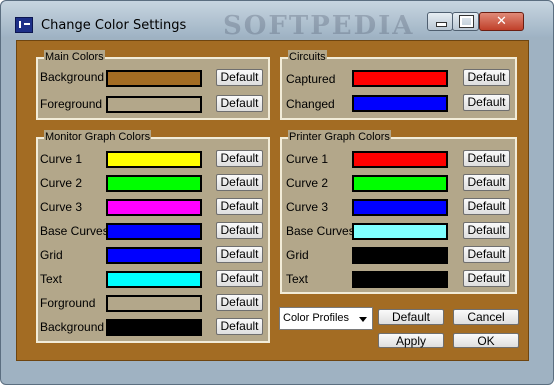 Image resolution: width=554 pixels, height=385 pixels. Describe the element at coordinates (486, 317) in the screenshot. I see `cancel-button: Cancel` at that location.